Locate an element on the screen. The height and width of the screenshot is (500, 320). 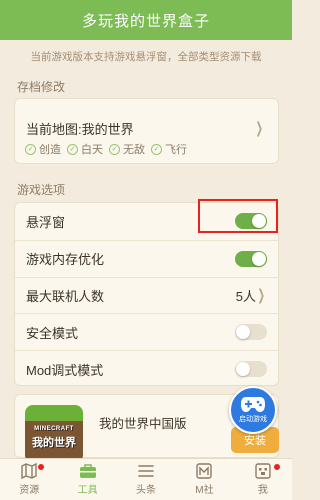
bottom-tab-bar: 资源 工具 头条 M社 我 is located at coordinates (146, 479).